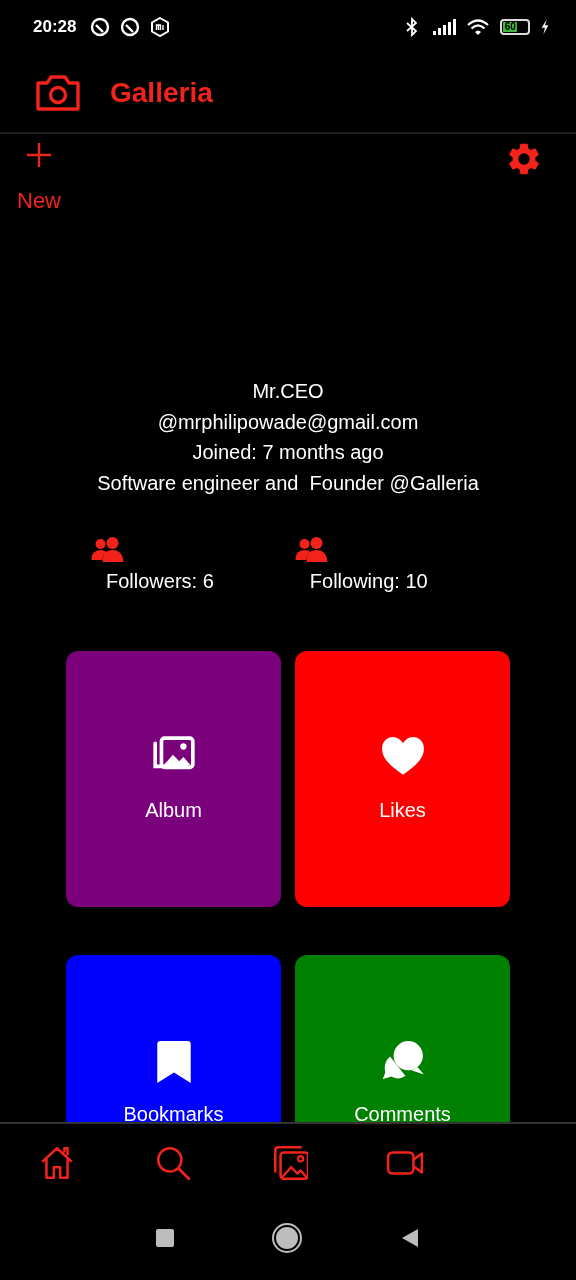  What do you see at coordinates (173, 1112) in the screenshot?
I see `tile-label: Bookmarks` at bounding box center [173, 1112].